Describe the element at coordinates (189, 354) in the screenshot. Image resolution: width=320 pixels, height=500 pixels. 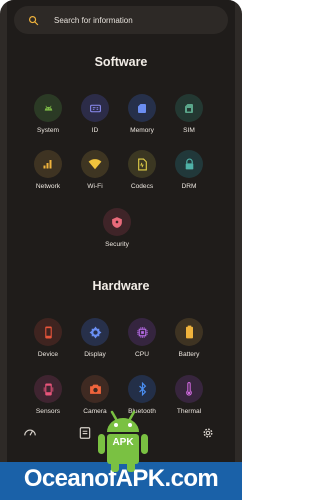
I see `tile-label: Battery` at that location.